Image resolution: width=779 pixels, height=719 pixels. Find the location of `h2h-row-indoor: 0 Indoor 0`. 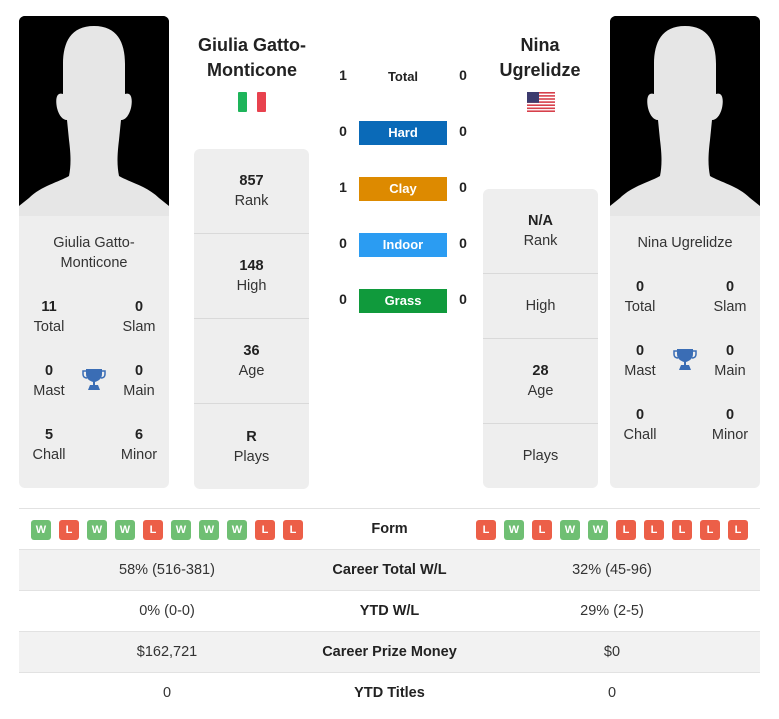

h2h-row-indoor: 0 Indoor 0 is located at coordinates (402, 245).